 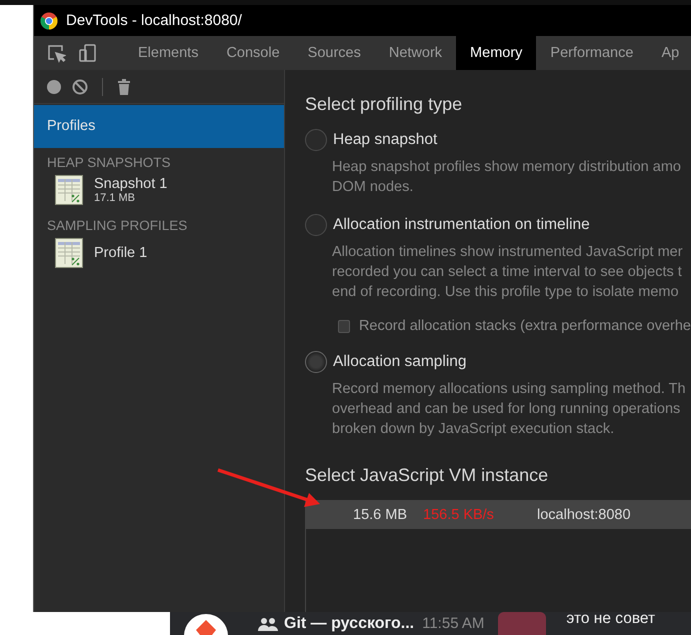 I want to click on device-toggle-icon, so click(x=88, y=53).